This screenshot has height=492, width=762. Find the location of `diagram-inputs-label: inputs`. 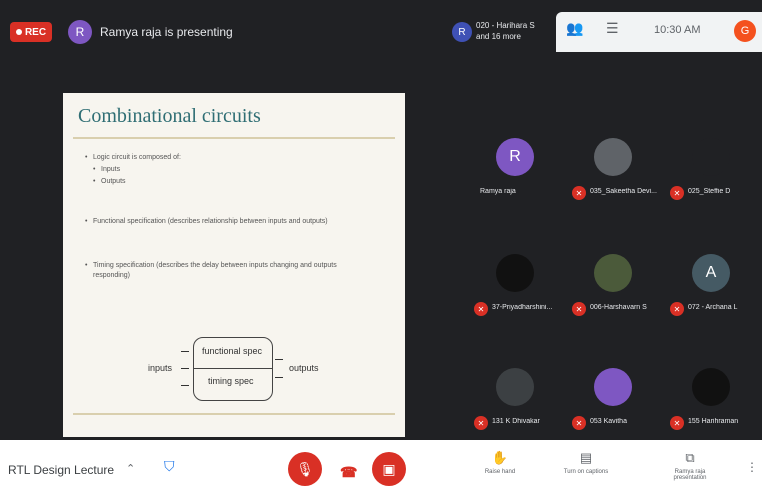

diagram-inputs-label: inputs is located at coordinates (160, 368).